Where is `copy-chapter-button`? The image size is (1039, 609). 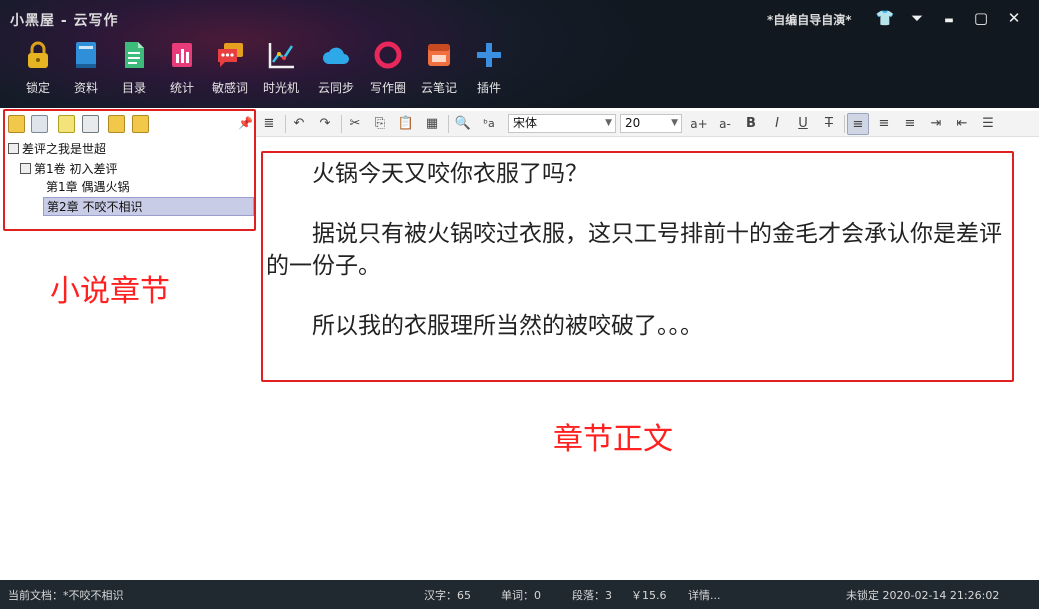 copy-chapter-button is located at coordinates (90, 124).